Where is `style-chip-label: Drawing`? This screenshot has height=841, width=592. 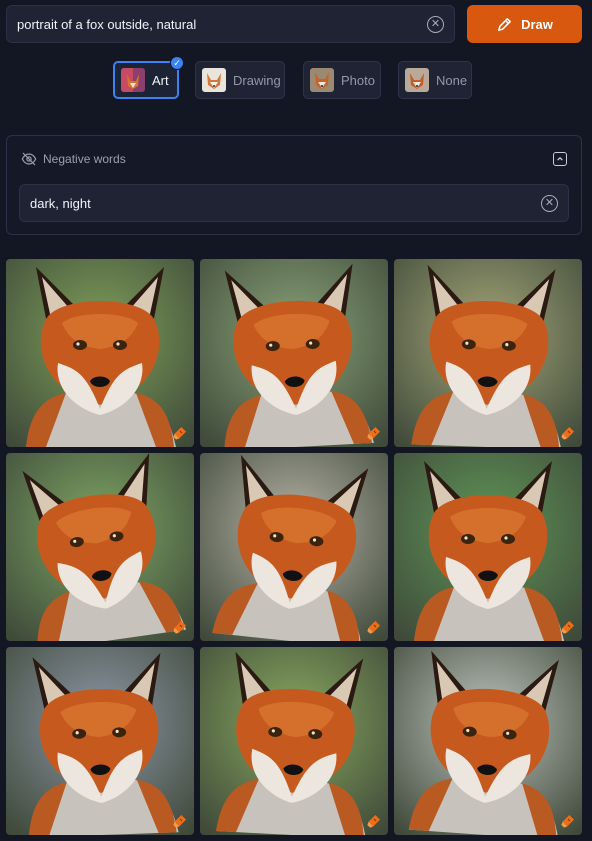
style-chip-label: Drawing is located at coordinates (257, 80).